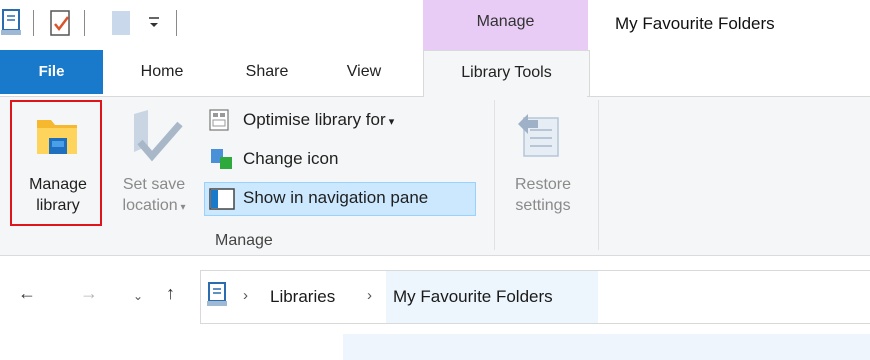  What do you see at coordinates (302, 297) in the screenshot?
I see `breadcrumb-libraries: Libraries` at bounding box center [302, 297].